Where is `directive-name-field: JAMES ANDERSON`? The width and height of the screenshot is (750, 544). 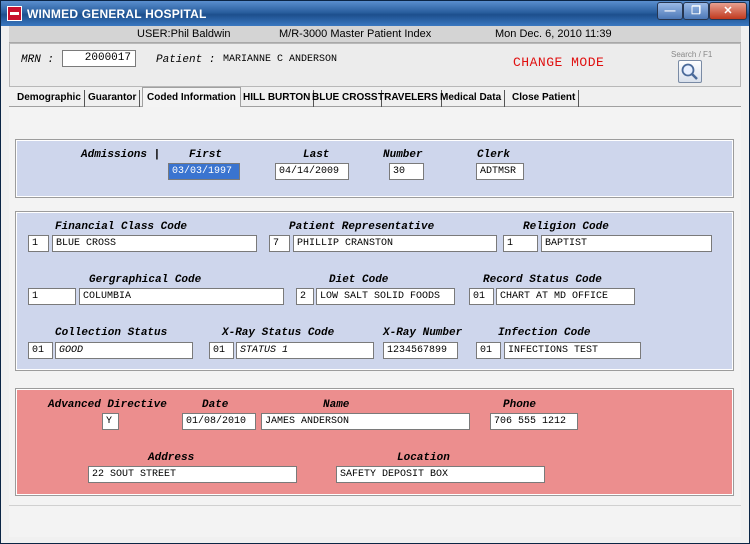
directive-name-field: JAMES ANDERSON is located at coordinates (365, 421).